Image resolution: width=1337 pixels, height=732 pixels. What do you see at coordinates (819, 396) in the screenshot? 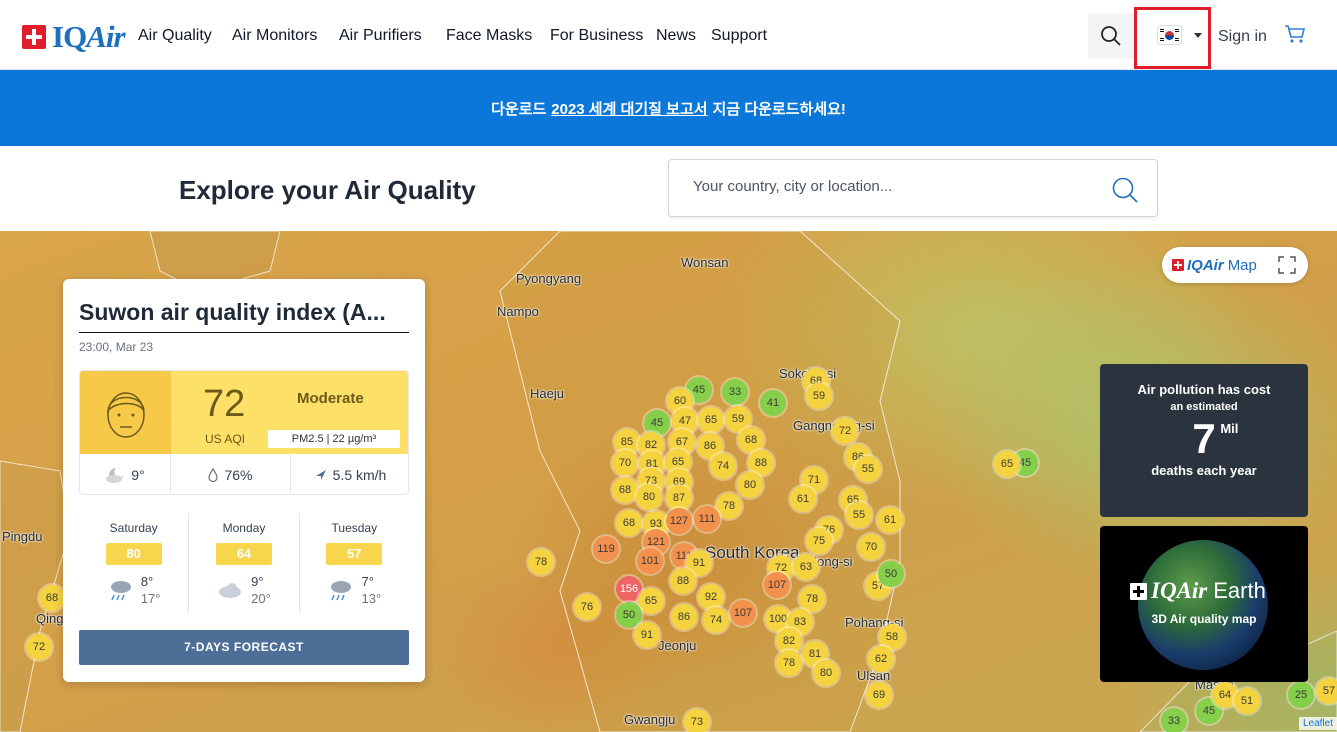
I see `aqi-marker: 59` at bounding box center [819, 396].